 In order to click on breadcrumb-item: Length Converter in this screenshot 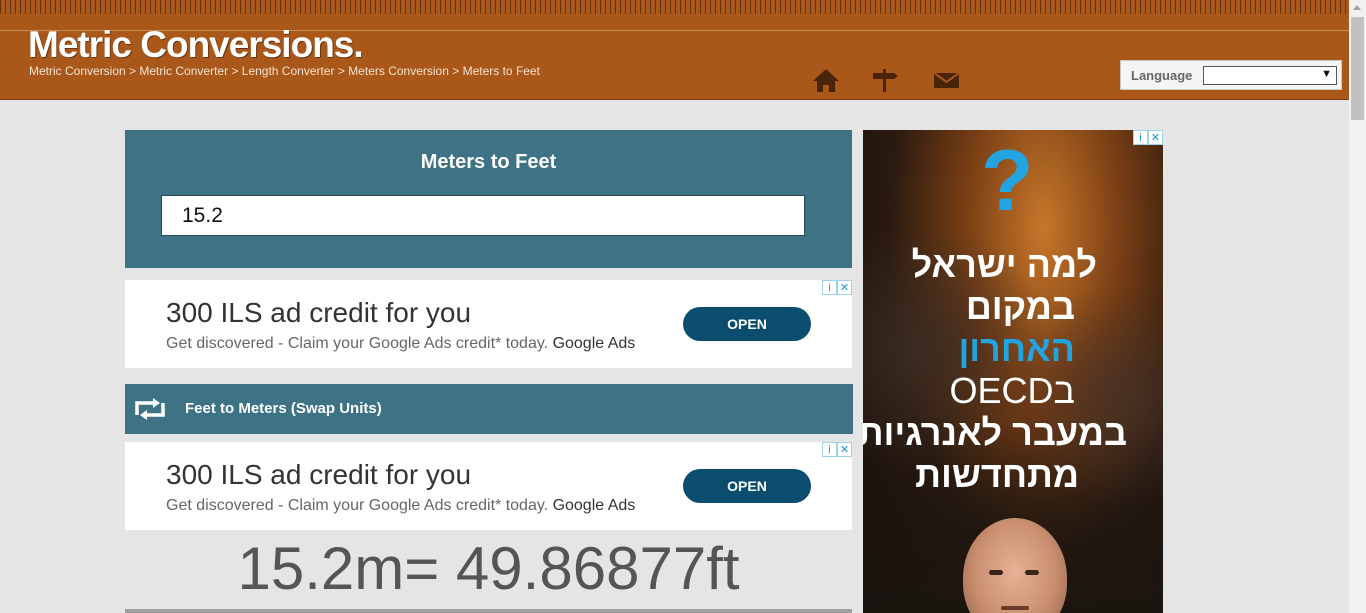, I will do `click(288, 71)`.